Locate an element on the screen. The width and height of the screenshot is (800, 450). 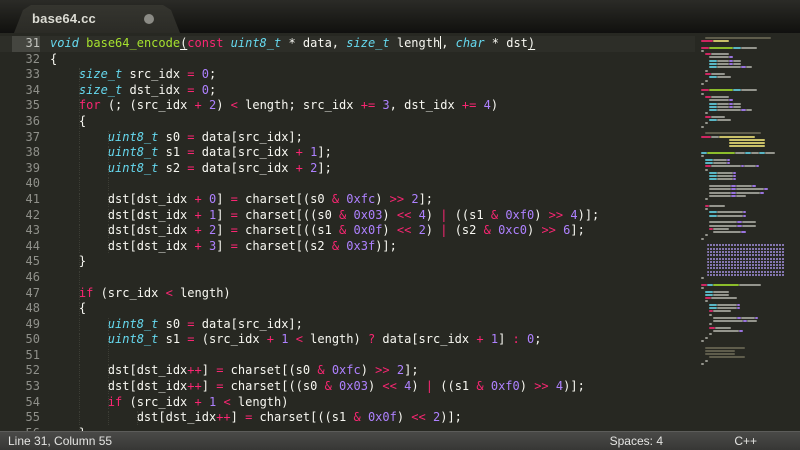
line-number: 54 is located at coordinates (32, 401).